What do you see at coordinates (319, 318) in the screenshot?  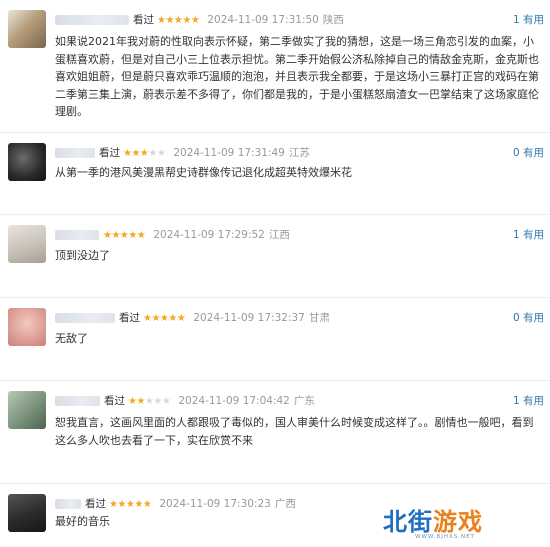 I see `review-location: 甘肃` at bounding box center [319, 318].